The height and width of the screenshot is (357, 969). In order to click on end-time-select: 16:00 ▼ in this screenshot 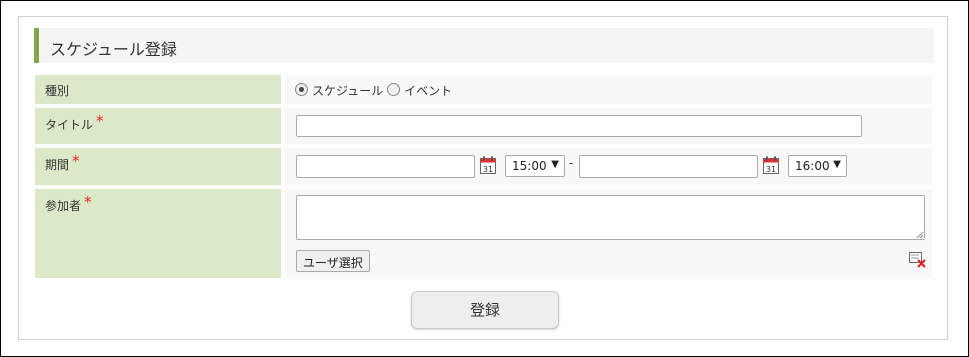, I will do `click(817, 166)`.